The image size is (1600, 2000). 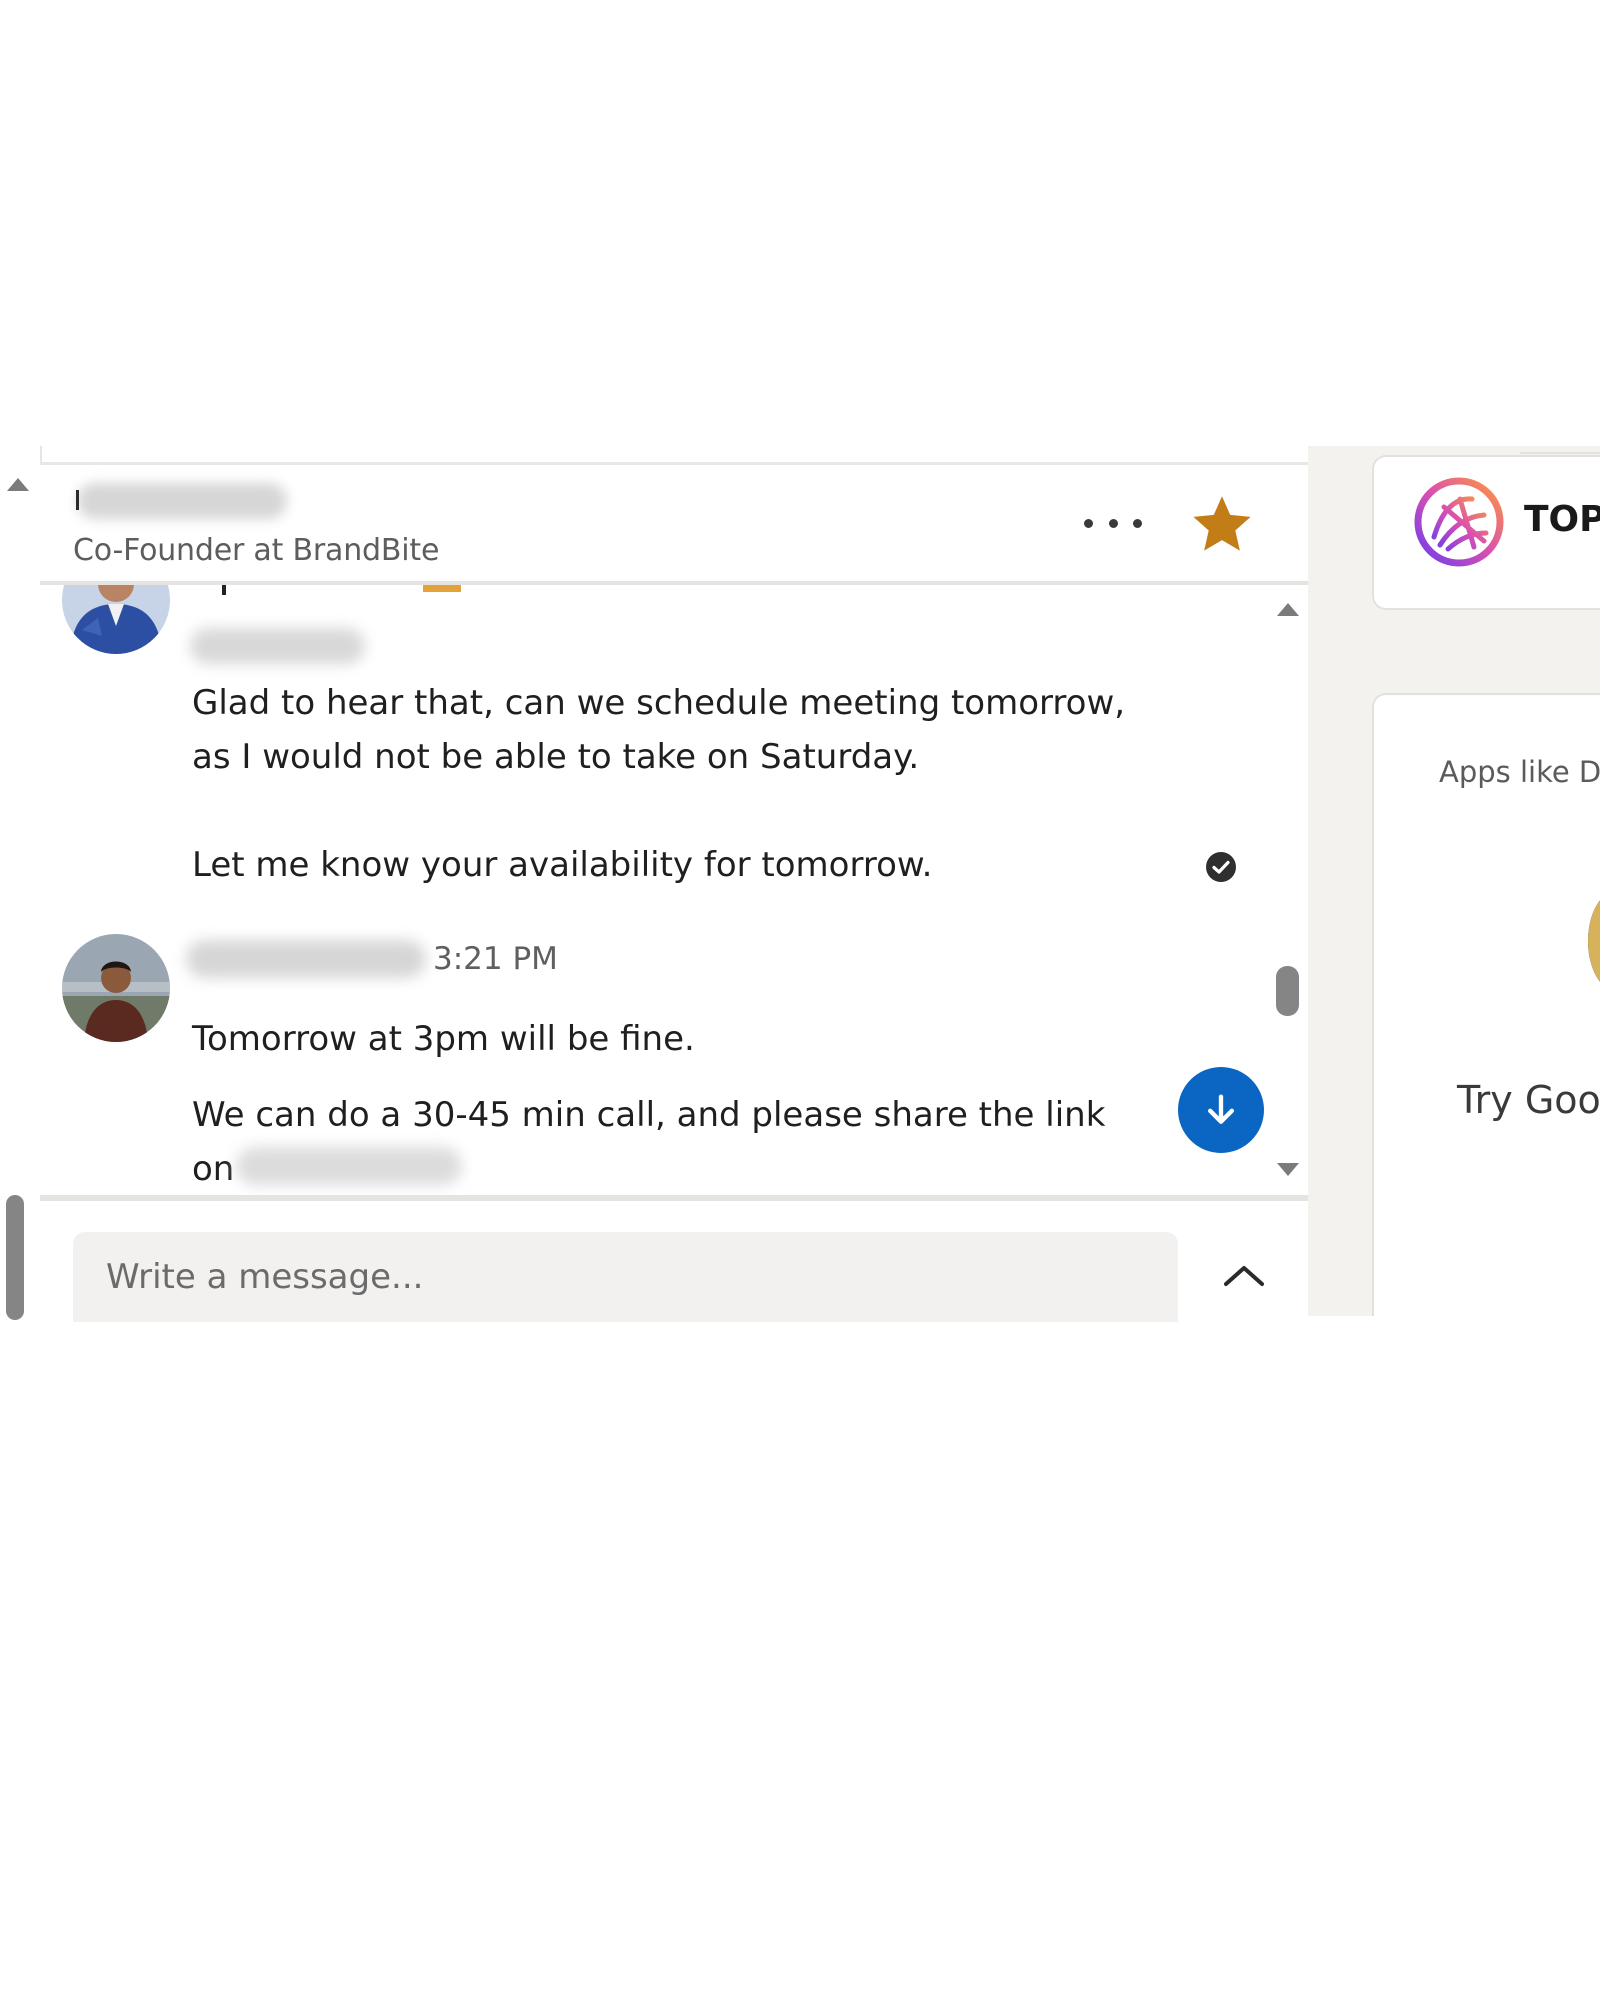 What do you see at coordinates (1088, 523) in the screenshot?
I see `more-horizontal-icon` at bounding box center [1088, 523].